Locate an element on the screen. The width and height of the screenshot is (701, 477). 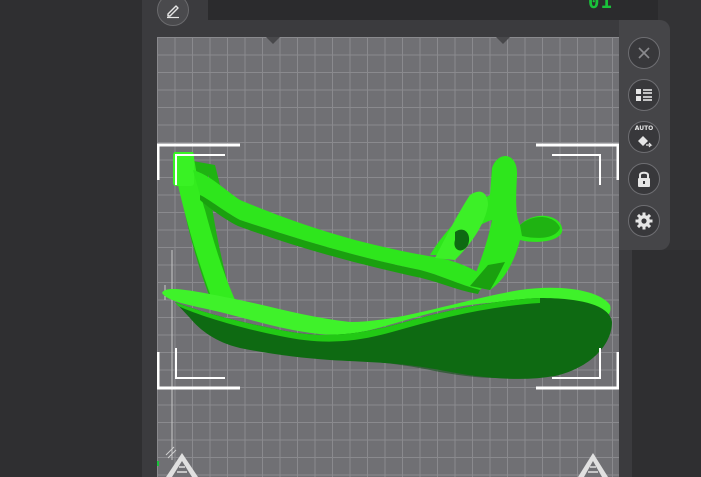
list-icon is located at coordinates (644, 95).